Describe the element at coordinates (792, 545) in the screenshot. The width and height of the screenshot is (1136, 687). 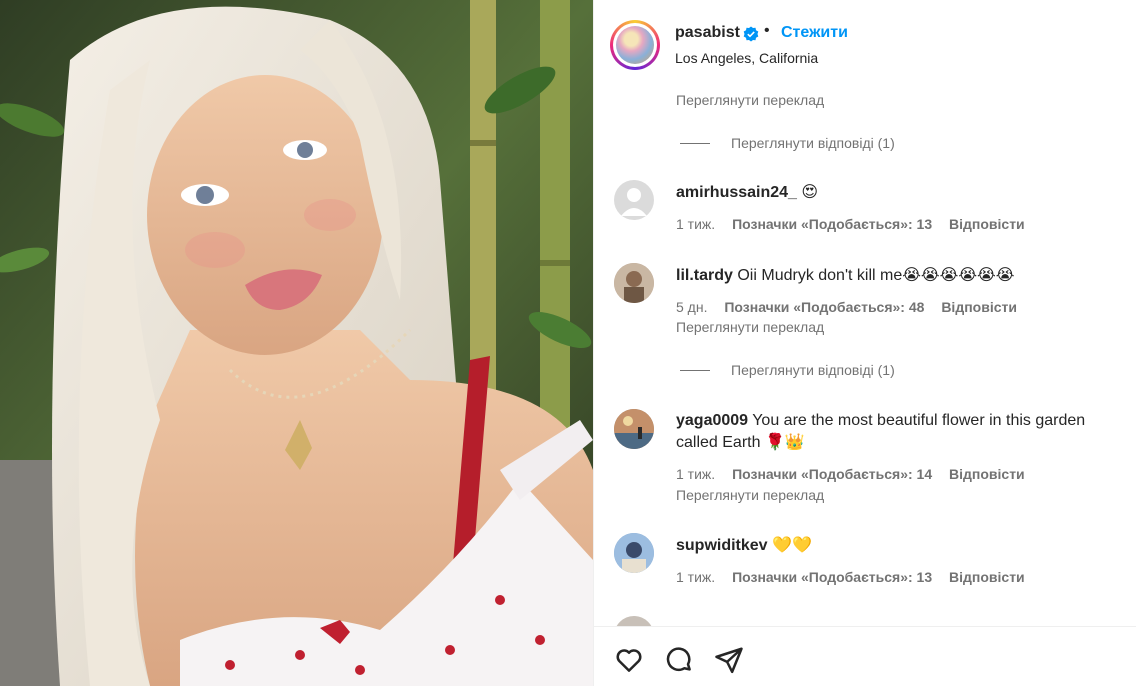
I see `comment-emoji: 💛💛` at that location.